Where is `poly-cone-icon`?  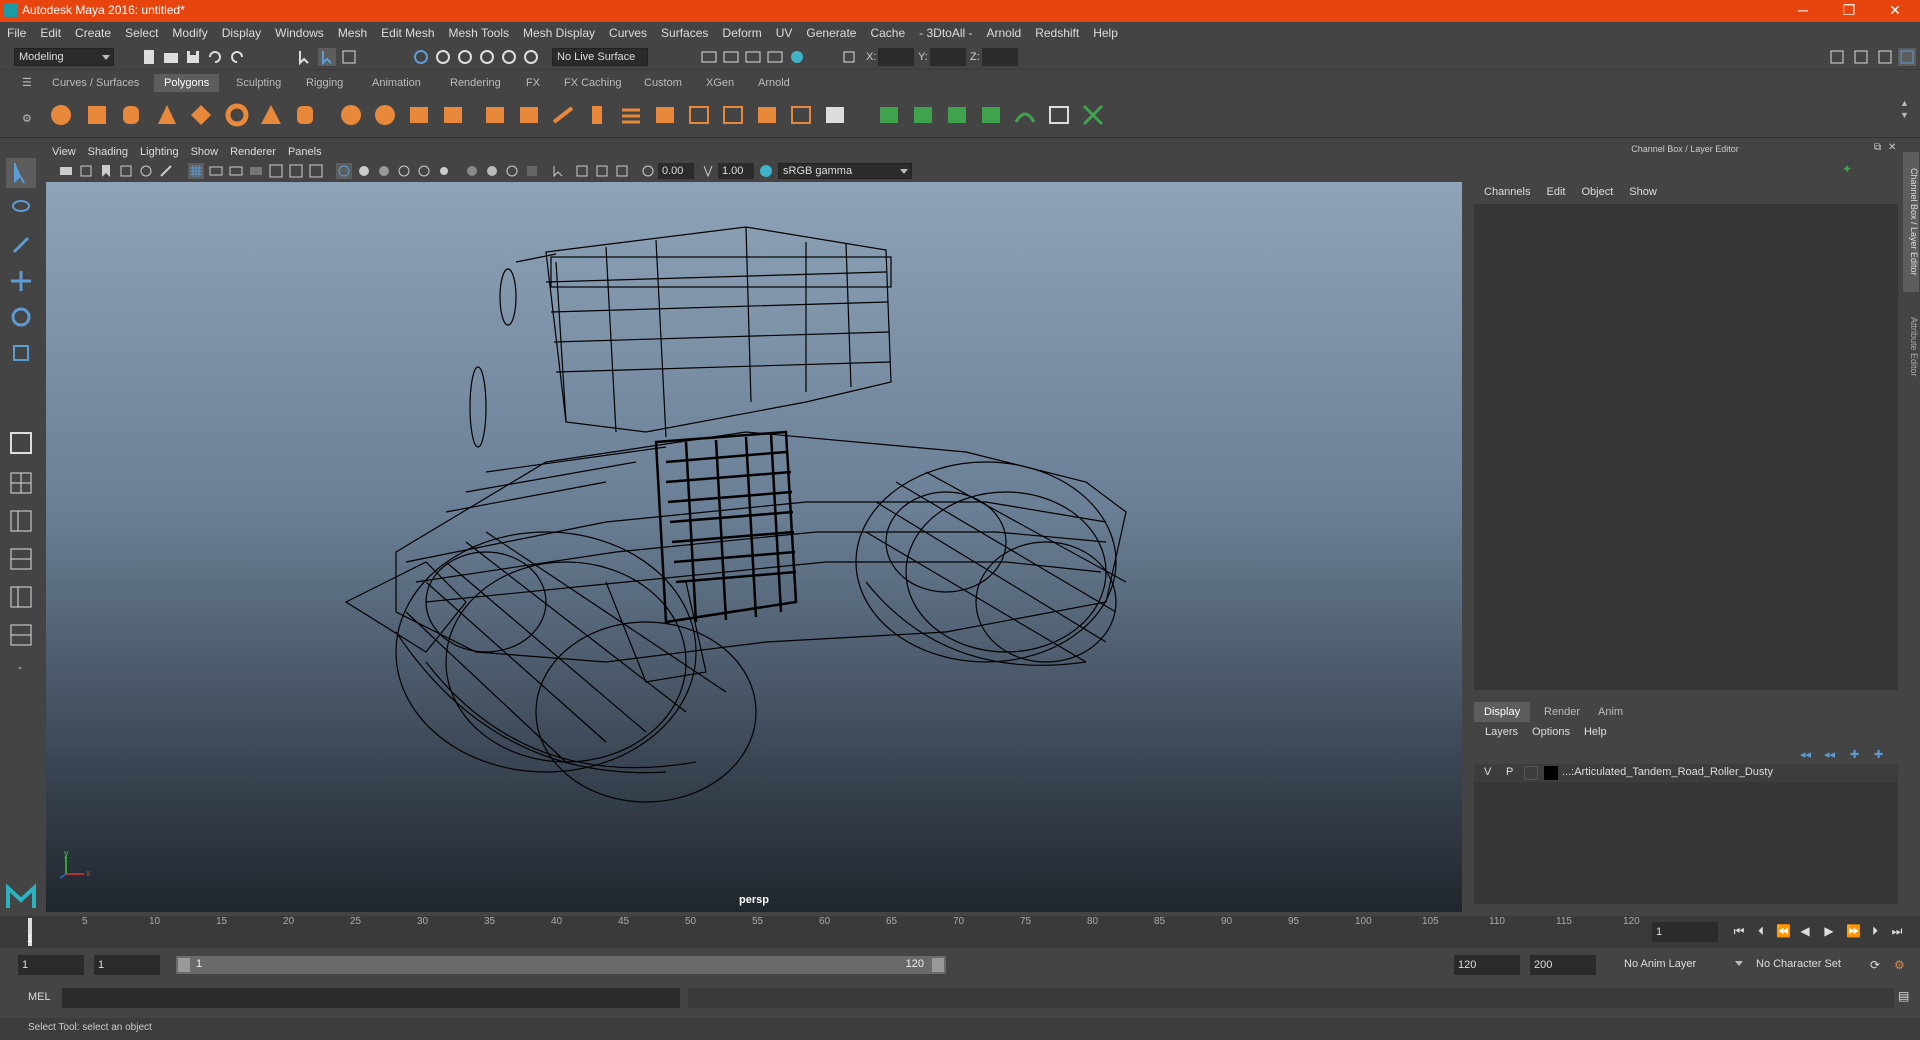 poly-cone-icon is located at coordinates (167, 115).